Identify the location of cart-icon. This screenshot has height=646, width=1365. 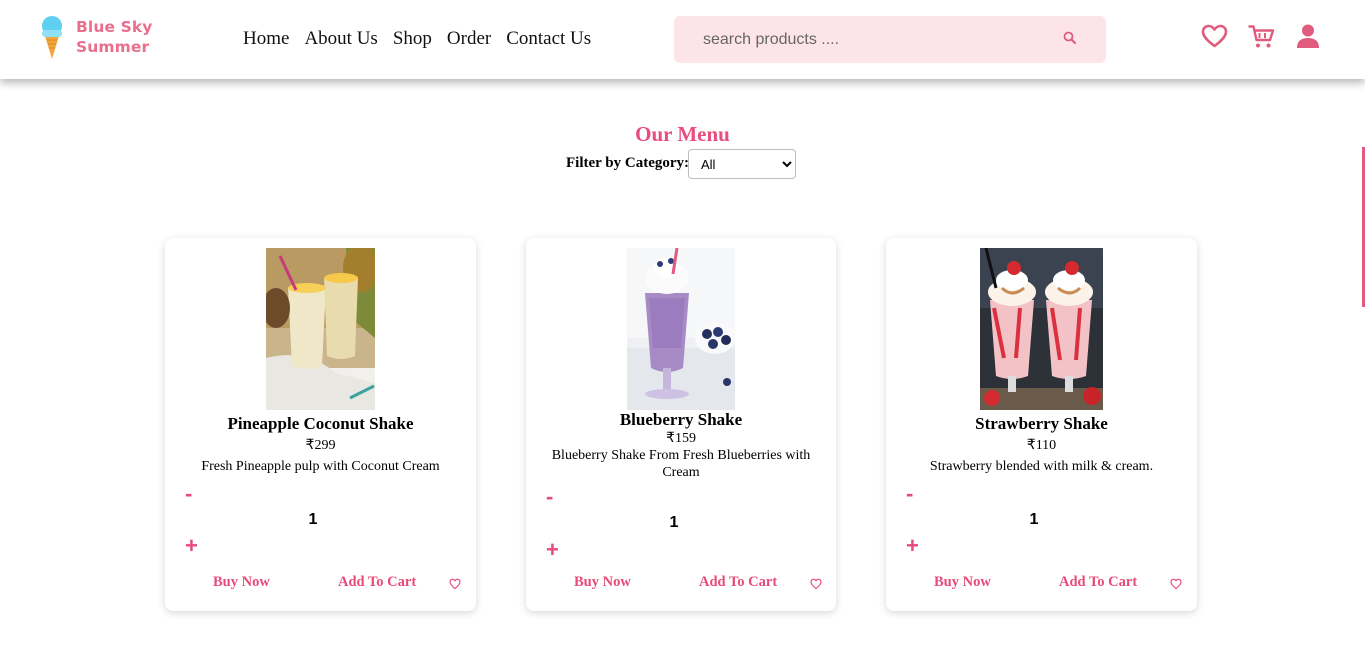
(1261, 36).